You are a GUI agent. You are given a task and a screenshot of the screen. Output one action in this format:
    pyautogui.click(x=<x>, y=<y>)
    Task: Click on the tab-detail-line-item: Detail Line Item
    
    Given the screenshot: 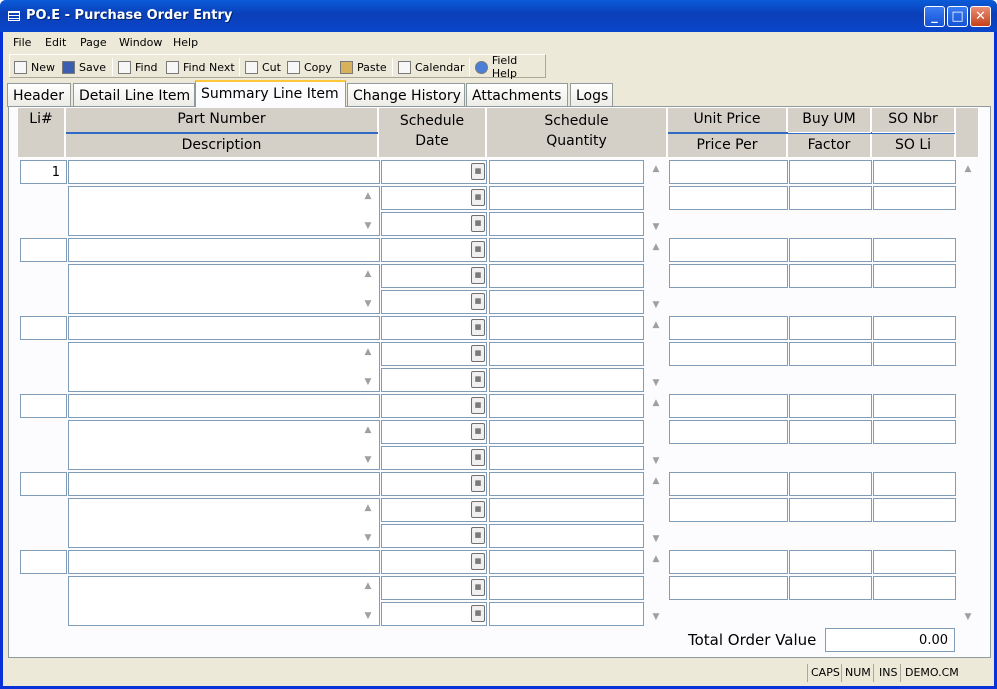 What is the action you would take?
    pyautogui.click(x=134, y=95)
    